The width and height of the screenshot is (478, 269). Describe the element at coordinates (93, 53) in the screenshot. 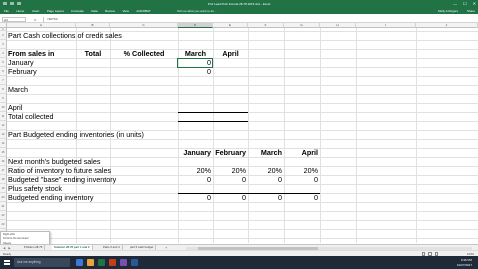

I see `total-header: Total` at that location.